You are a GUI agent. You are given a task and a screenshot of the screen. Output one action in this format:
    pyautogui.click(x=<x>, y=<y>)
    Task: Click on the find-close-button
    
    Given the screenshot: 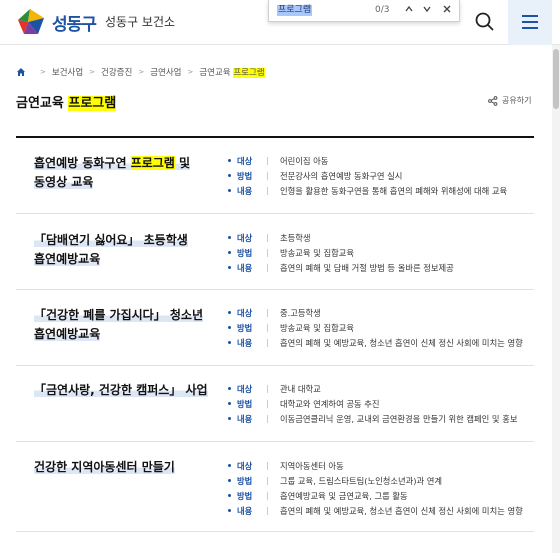 What is the action you would take?
    pyautogui.click(x=447, y=11)
    